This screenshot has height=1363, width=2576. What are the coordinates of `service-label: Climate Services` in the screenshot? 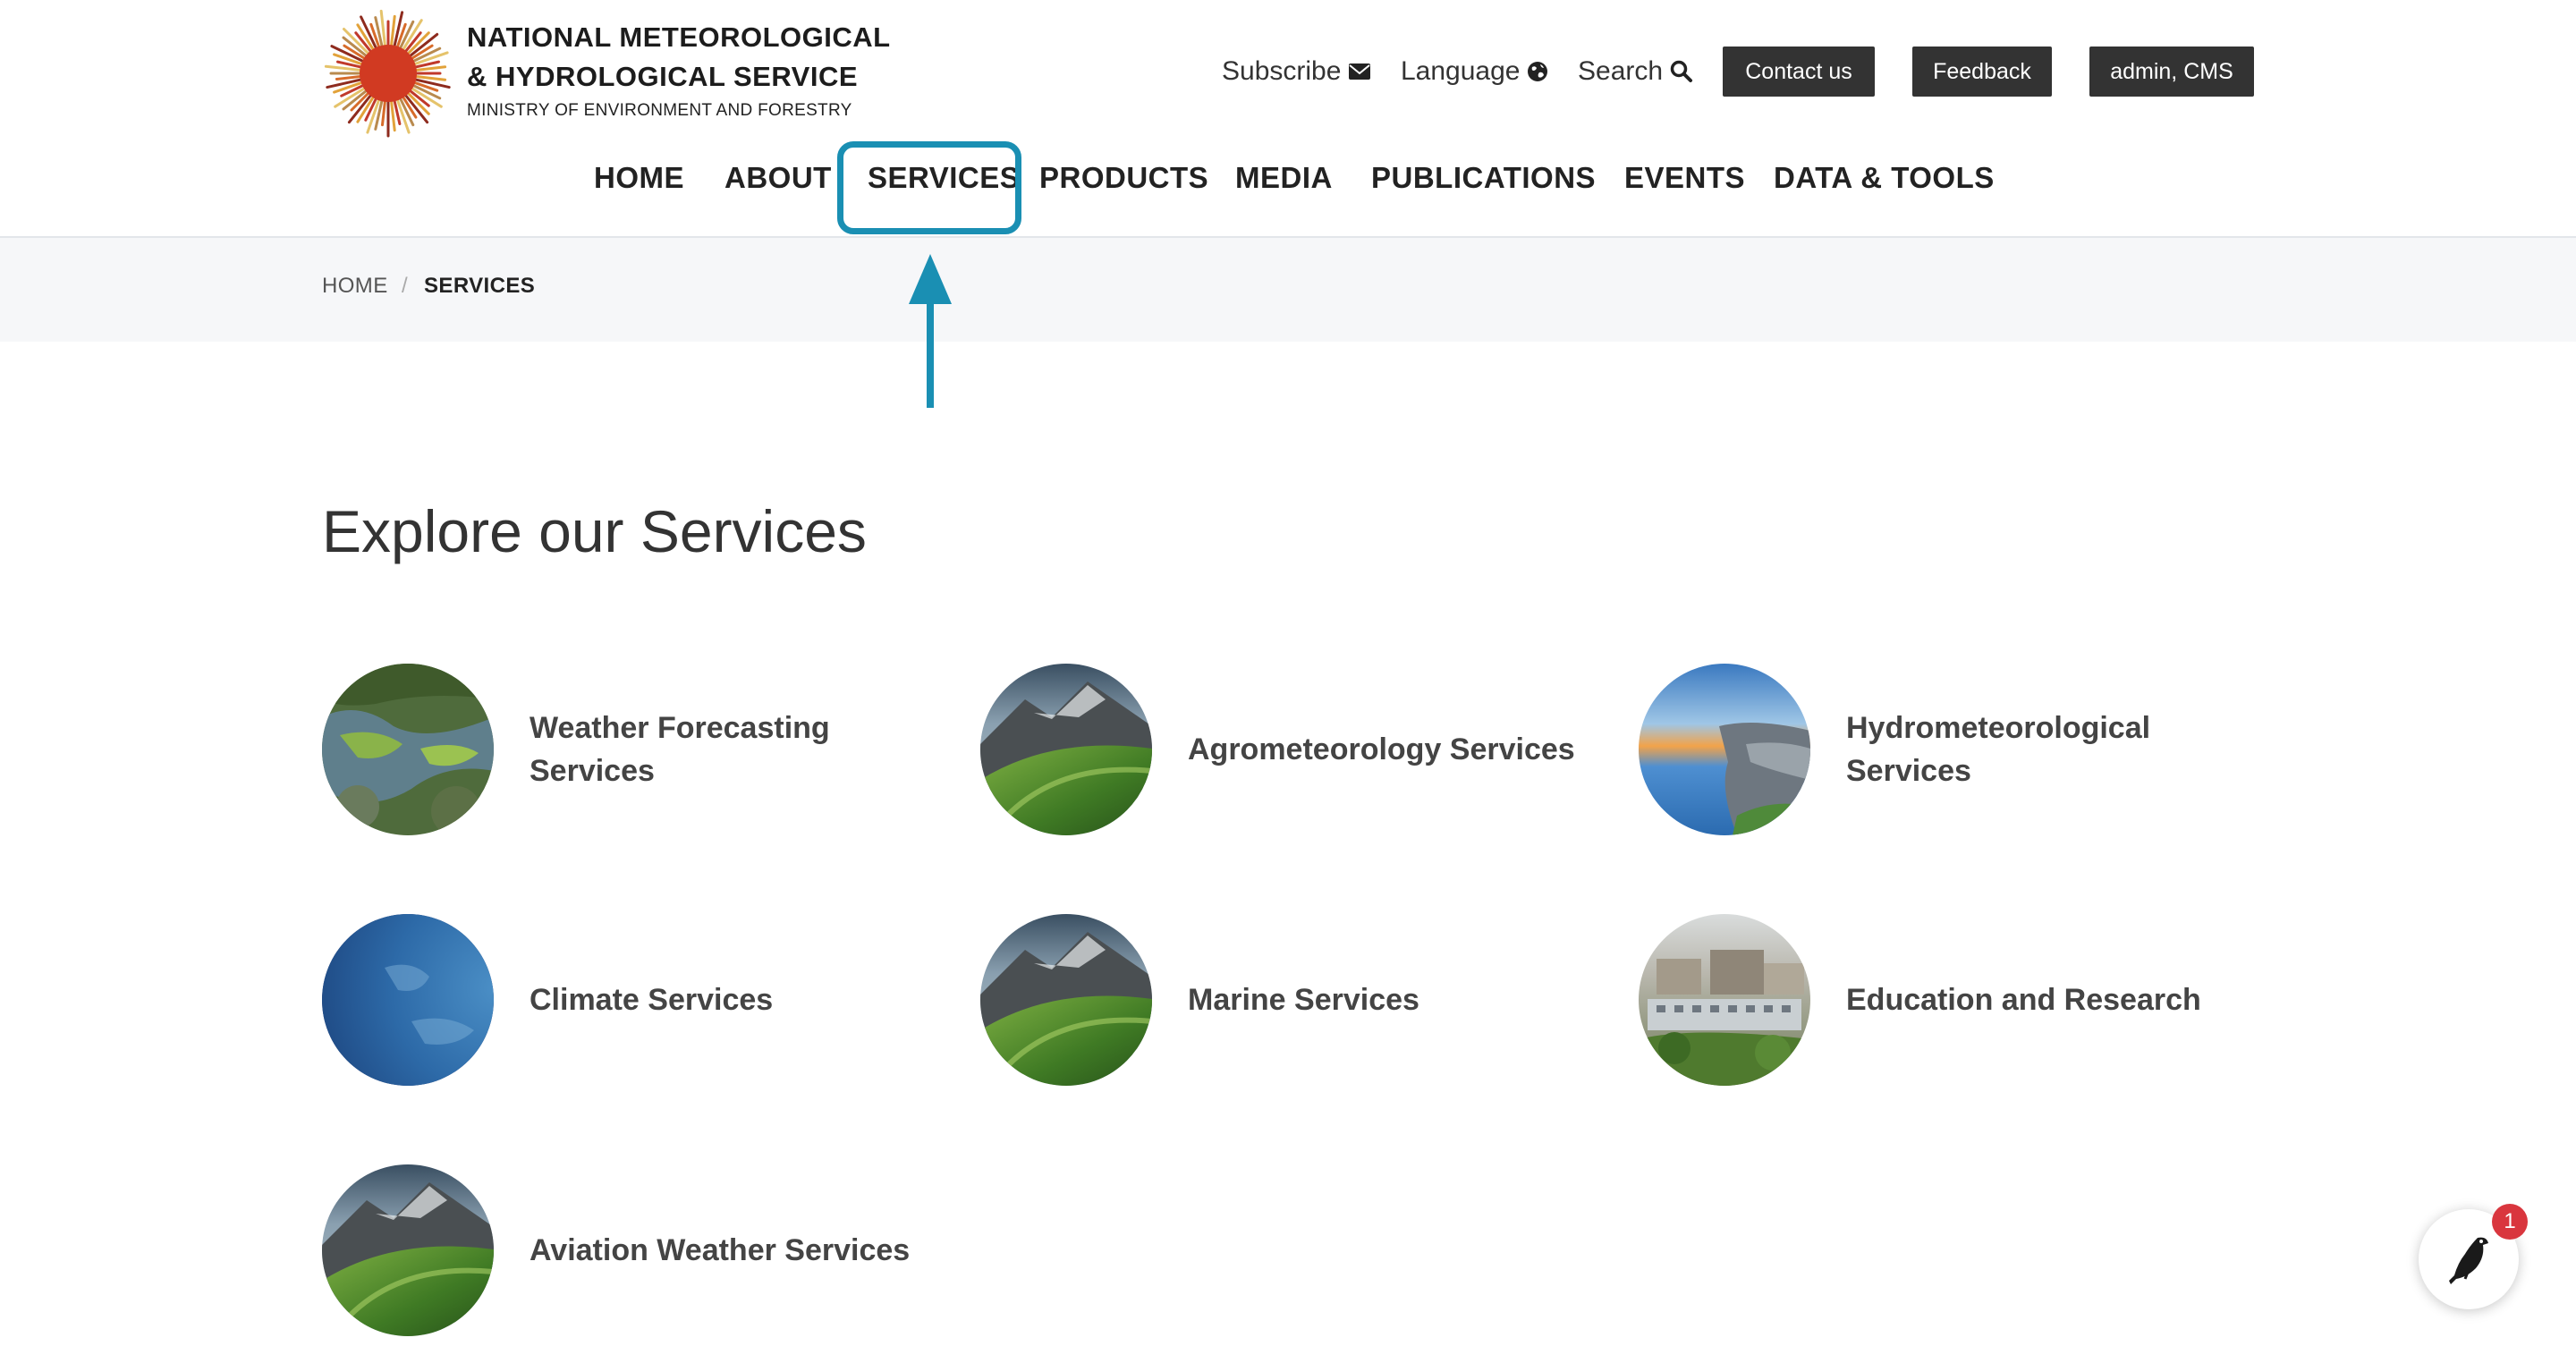 It's located at (652, 1000).